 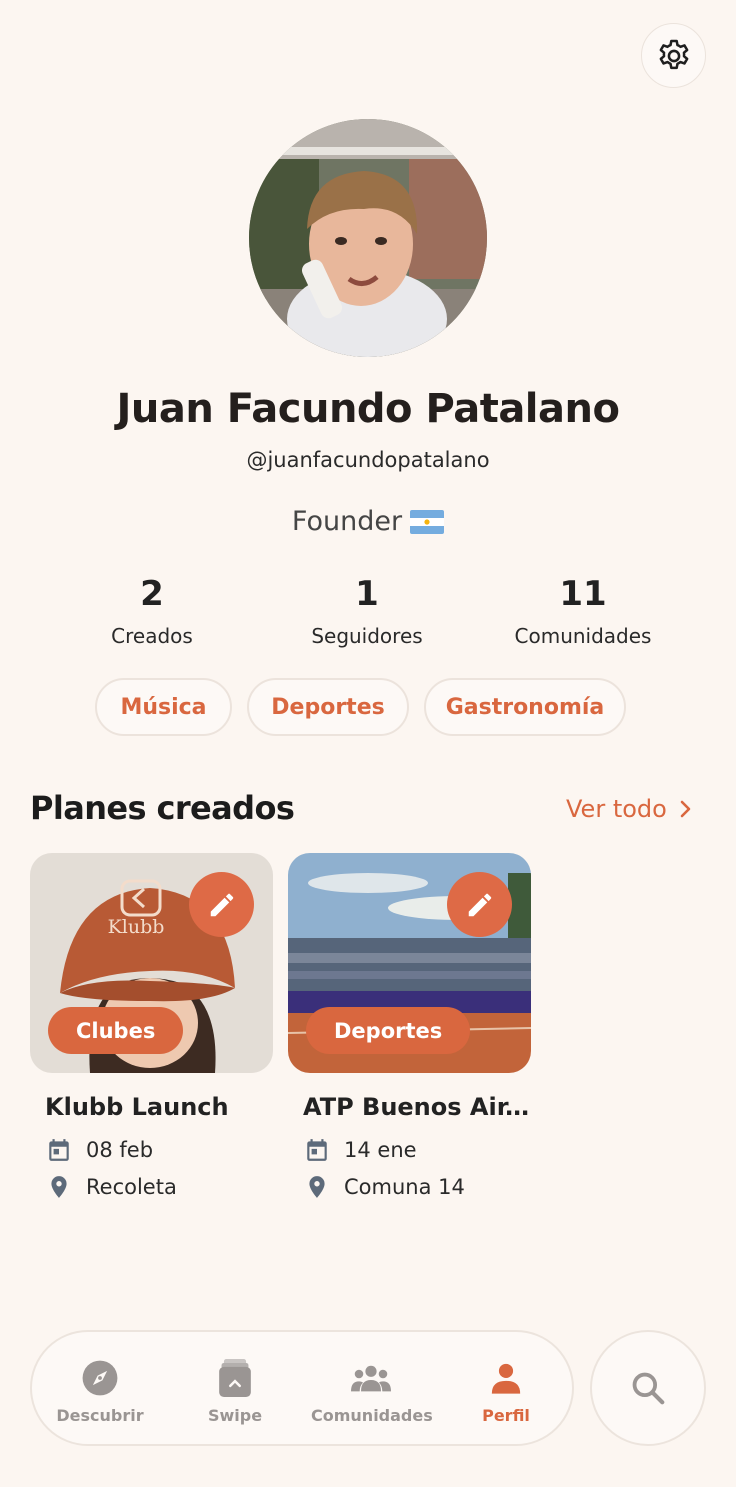 What do you see at coordinates (120, 1149) in the screenshot?
I see `plan-date-text: 08 feb` at bounding box center [120, 1149].